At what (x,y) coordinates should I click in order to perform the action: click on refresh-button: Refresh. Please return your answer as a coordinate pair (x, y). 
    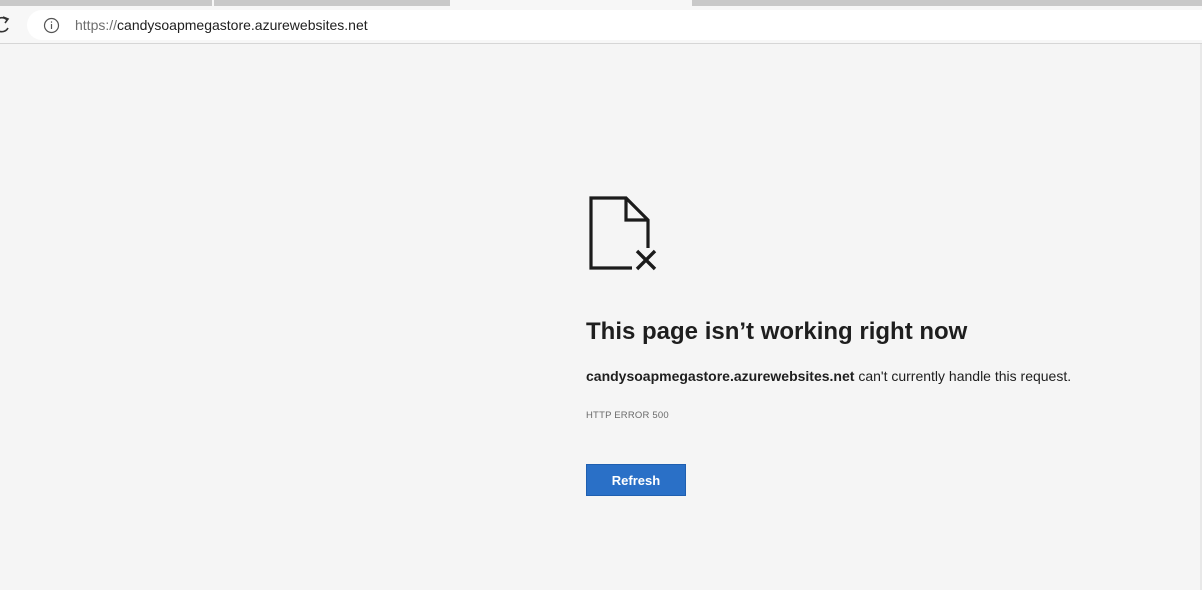
    Looking at the image, I should click on (636, 480).